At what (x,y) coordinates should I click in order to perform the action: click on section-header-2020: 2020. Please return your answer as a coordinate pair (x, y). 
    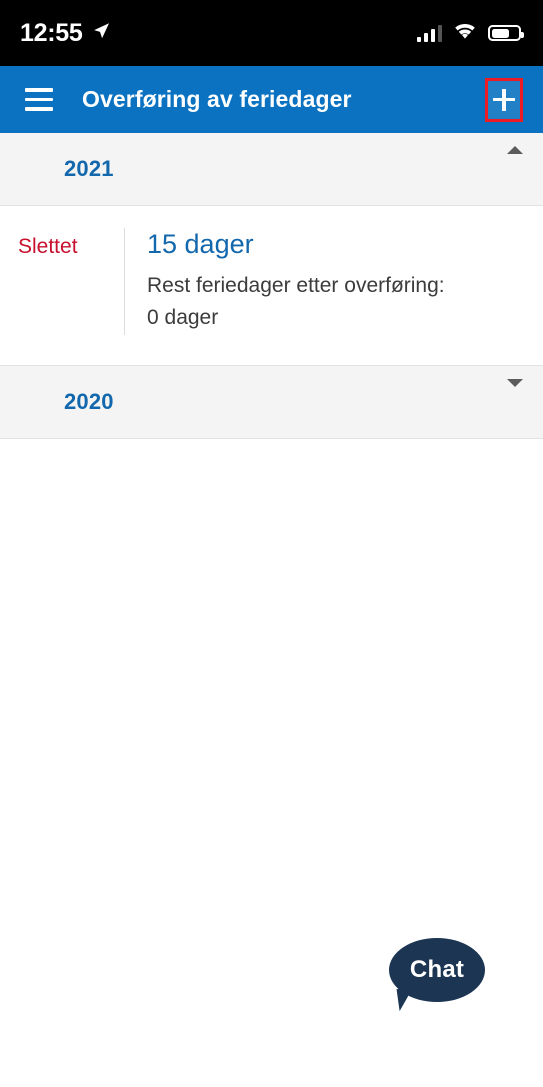
    Looking at the image, I should click on (271, 402).